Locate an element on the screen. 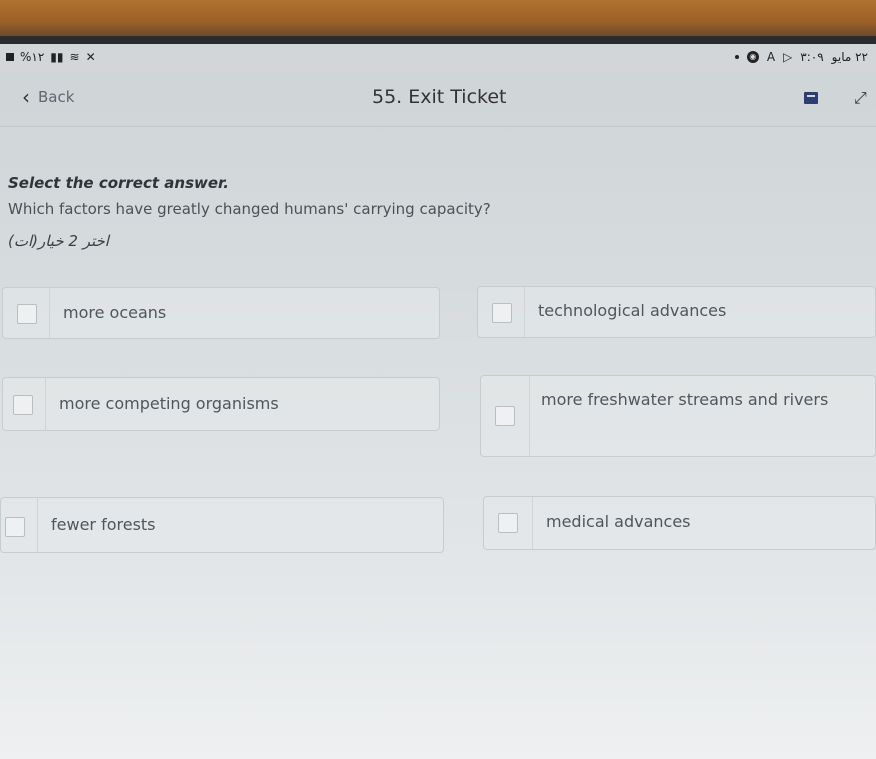 The image size is (876, 759). chevron-left-icon: ‹ is located at coordinates (26, 97).